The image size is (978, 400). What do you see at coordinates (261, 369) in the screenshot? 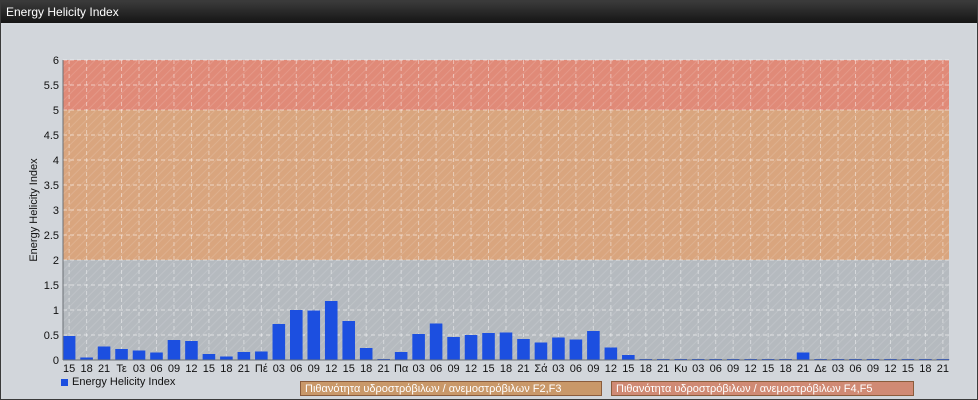
I see `x-tick-label: Πέ` at bounding box center [261, 369].